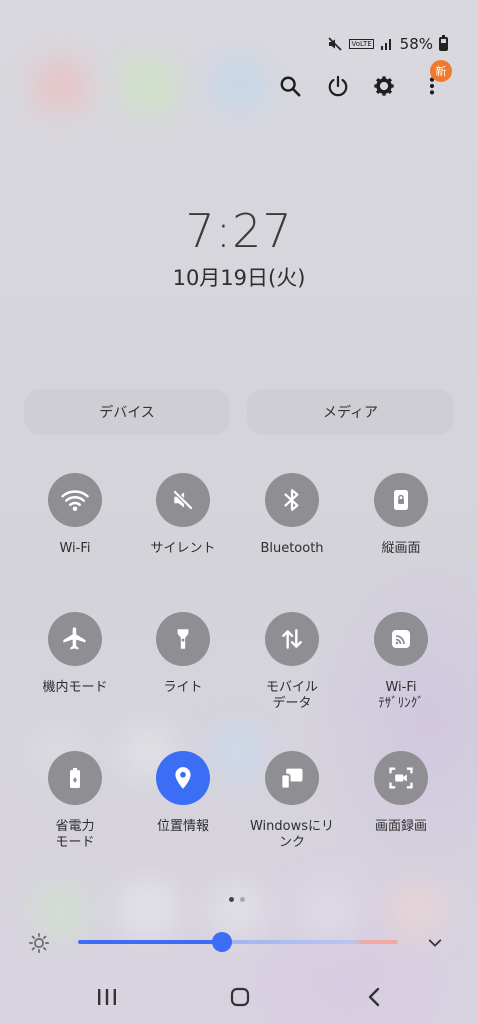 Image resolution: width=478 pixels, height=1024 pixels. I want to click on tile-wifi-tethering: Wi-Fi ﾃｻﾞﾘﾝｸﾞ, so click(401, 662).